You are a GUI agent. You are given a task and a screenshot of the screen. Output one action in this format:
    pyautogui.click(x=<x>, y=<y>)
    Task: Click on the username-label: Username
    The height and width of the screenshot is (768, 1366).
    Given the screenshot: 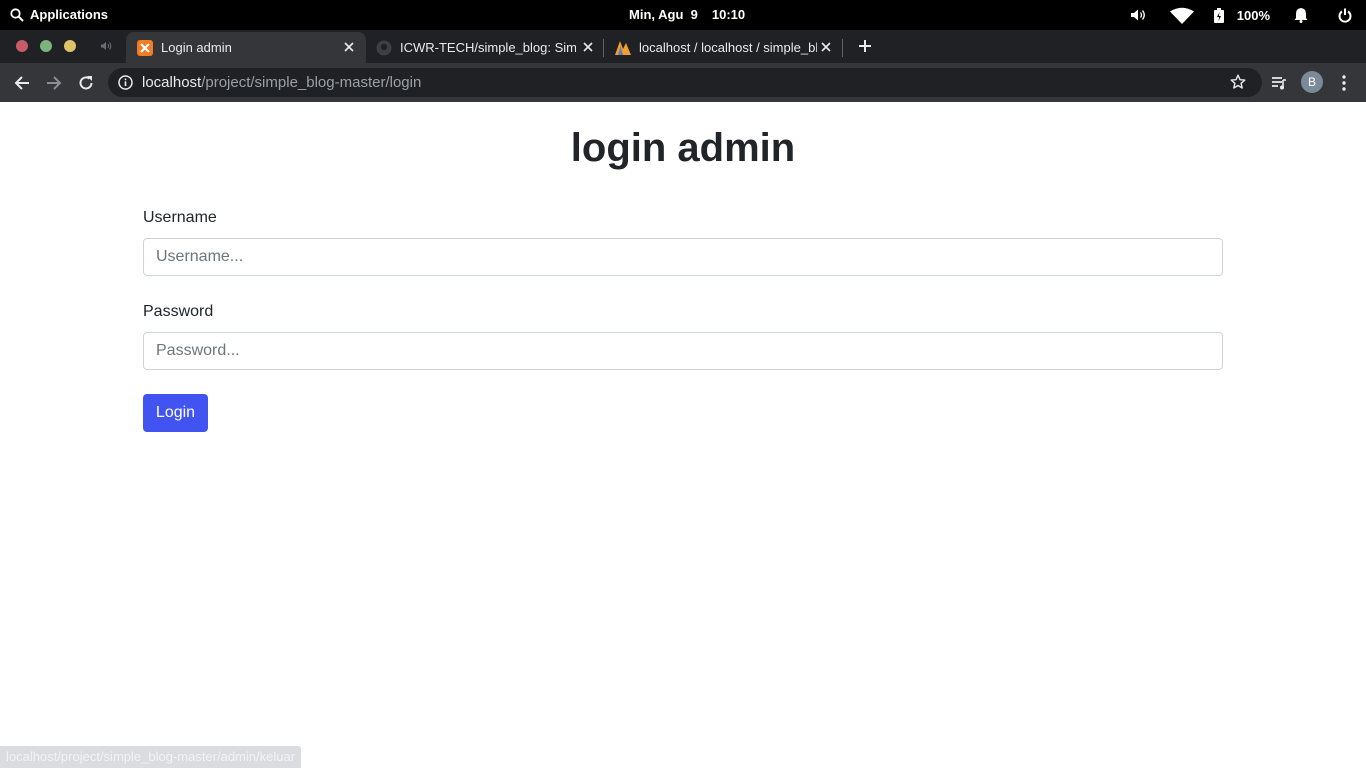 What is the action you would take?
    pyautogui.click(x=180, y=217)
    